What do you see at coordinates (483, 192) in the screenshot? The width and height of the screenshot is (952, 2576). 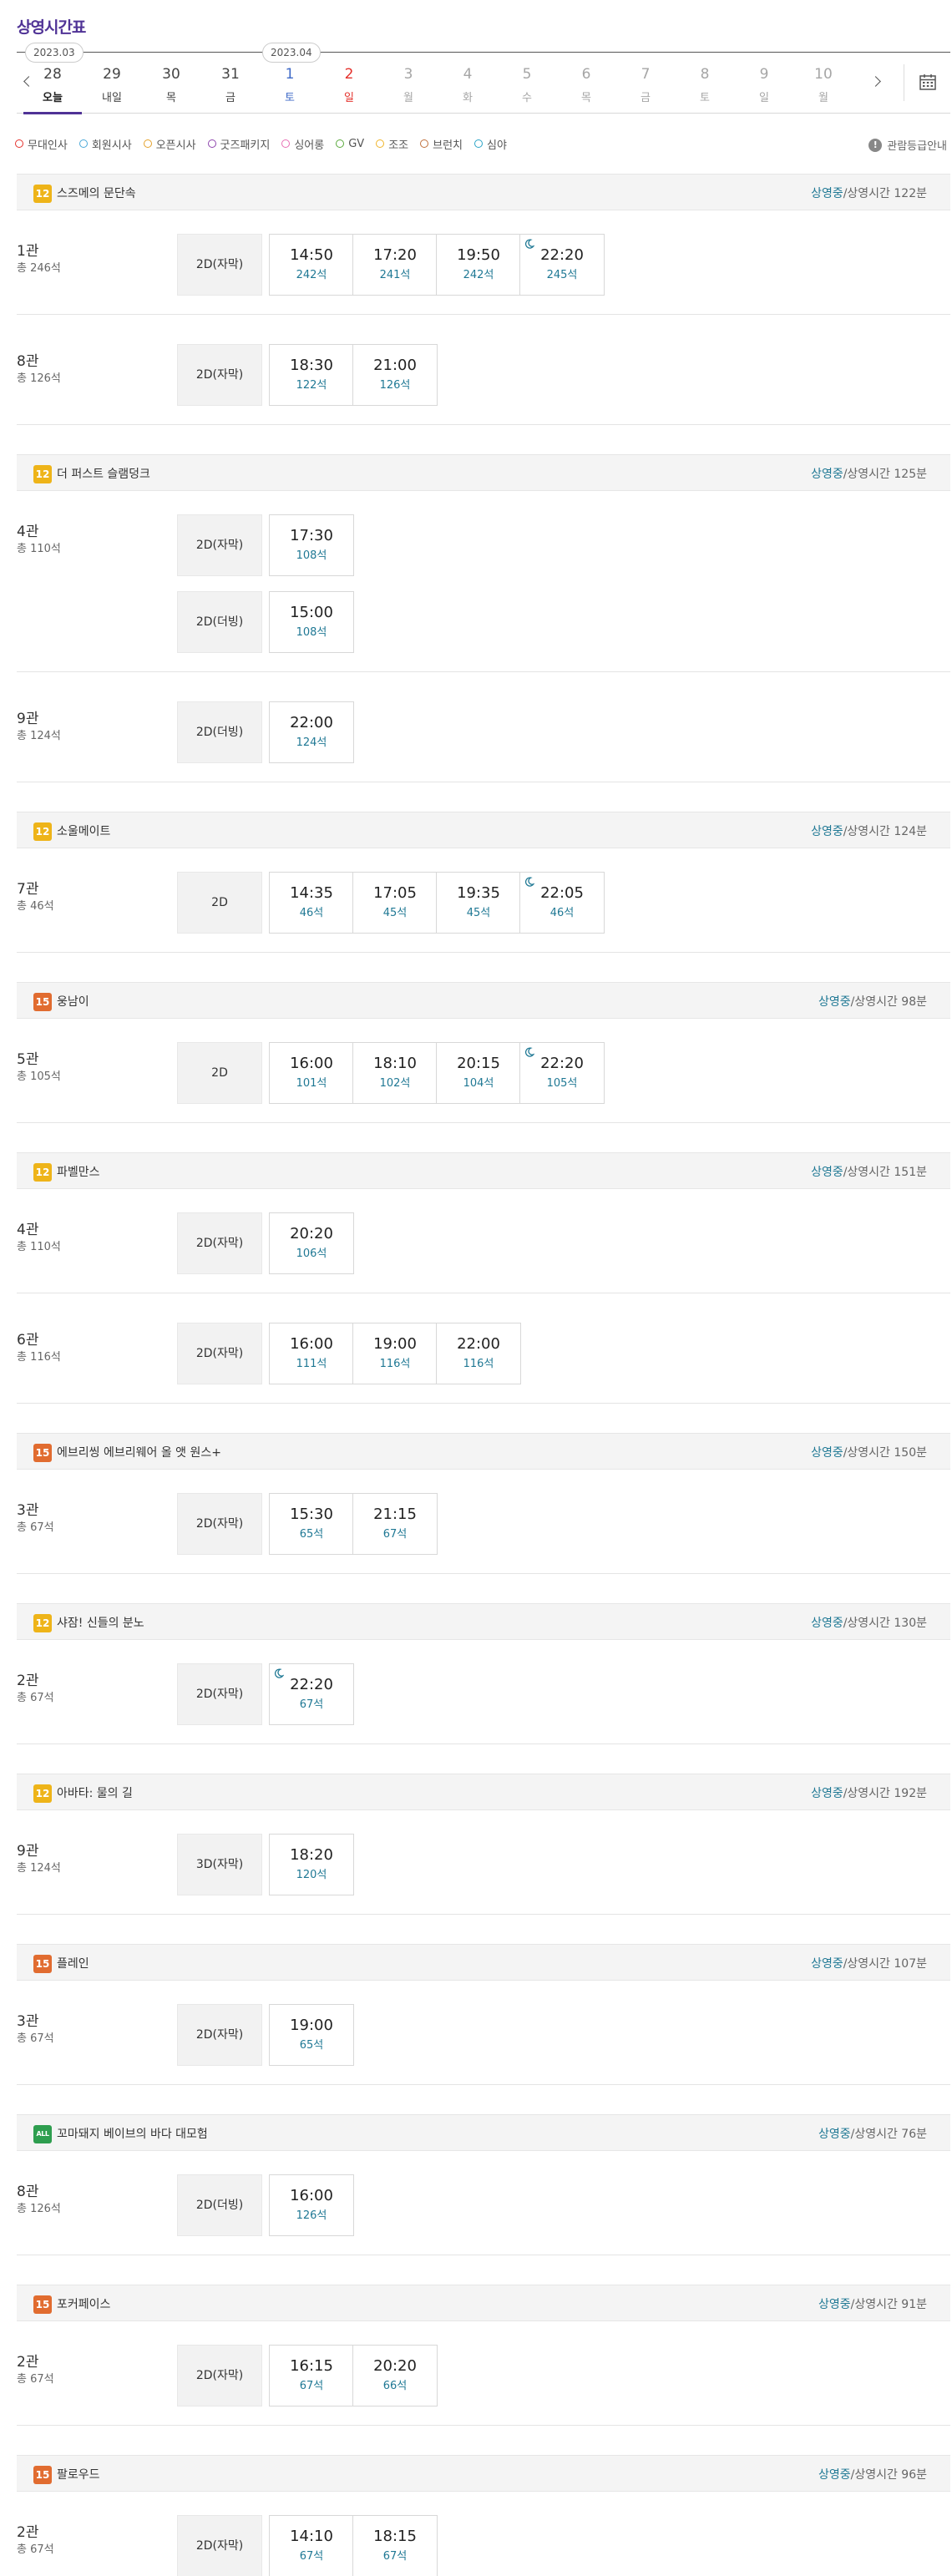 I see `movie-header: 12 스즈메의 문단속 상영중/상영시간 122분` at bounding box center [483, 192].